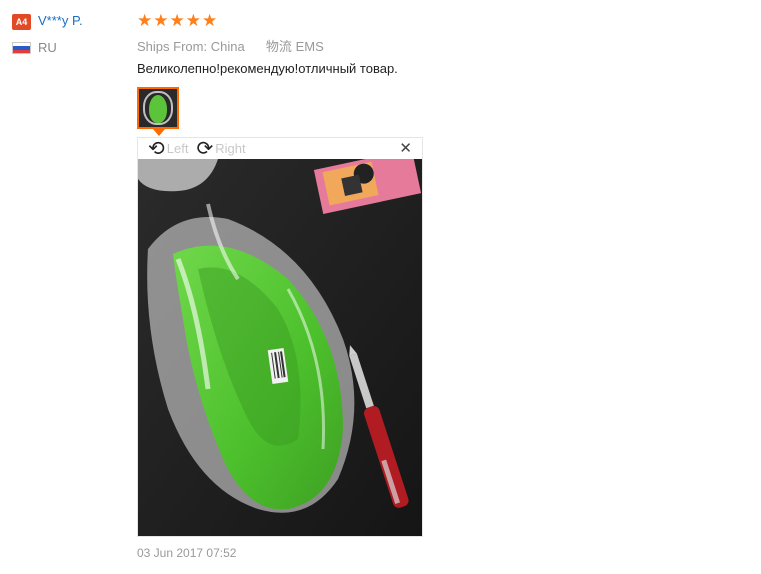 Image resolution: width=761 pixels, height=574 pixels. What do you see at coordinates (187, 553) in the screenshot?
I see `review-date: 03 Jun 2017 07:52` at bounding box center [187, 553].